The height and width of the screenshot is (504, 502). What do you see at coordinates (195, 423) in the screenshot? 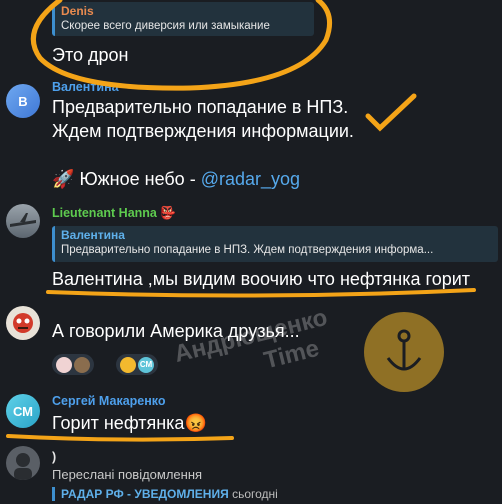
I see `angry-face-icon: 😡` at bounding box center [195, 423].